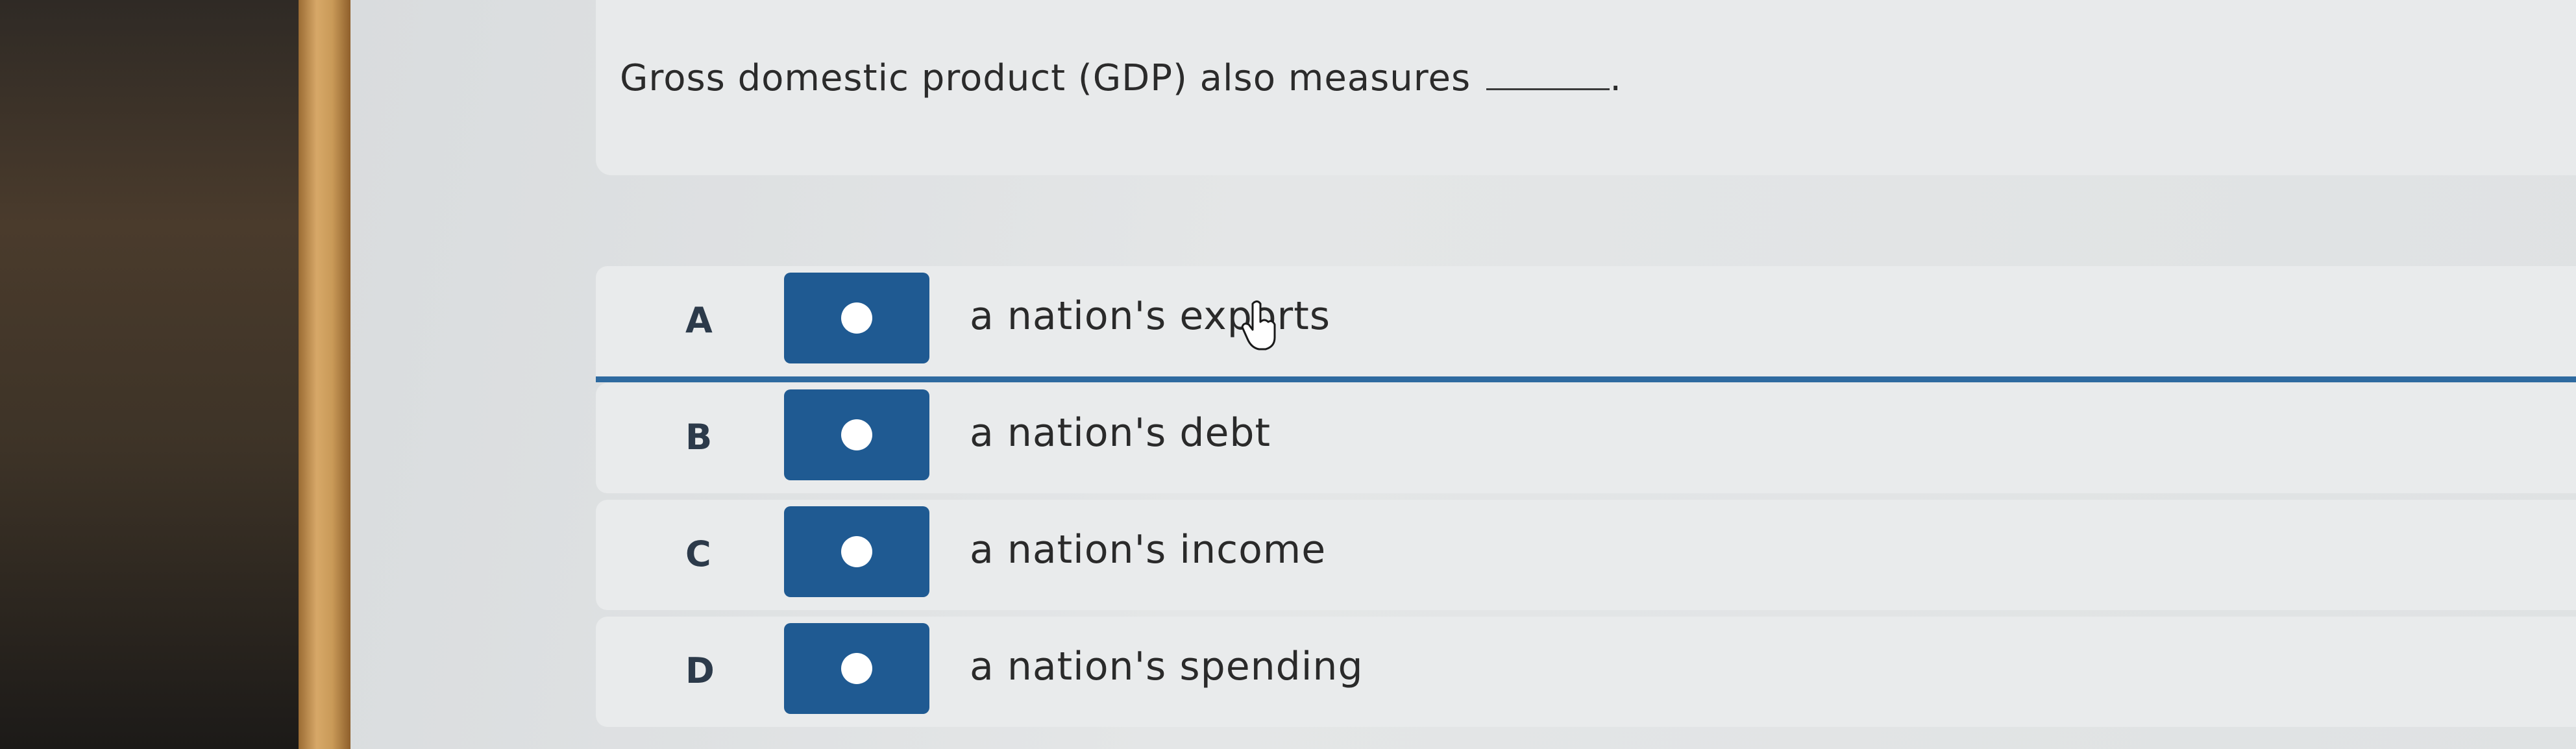 This screenshot has width=2576, height=749. What do you see at coordinates (152, 374) in the screenshot?
I see `background-left` at bounding box center [152, 374].